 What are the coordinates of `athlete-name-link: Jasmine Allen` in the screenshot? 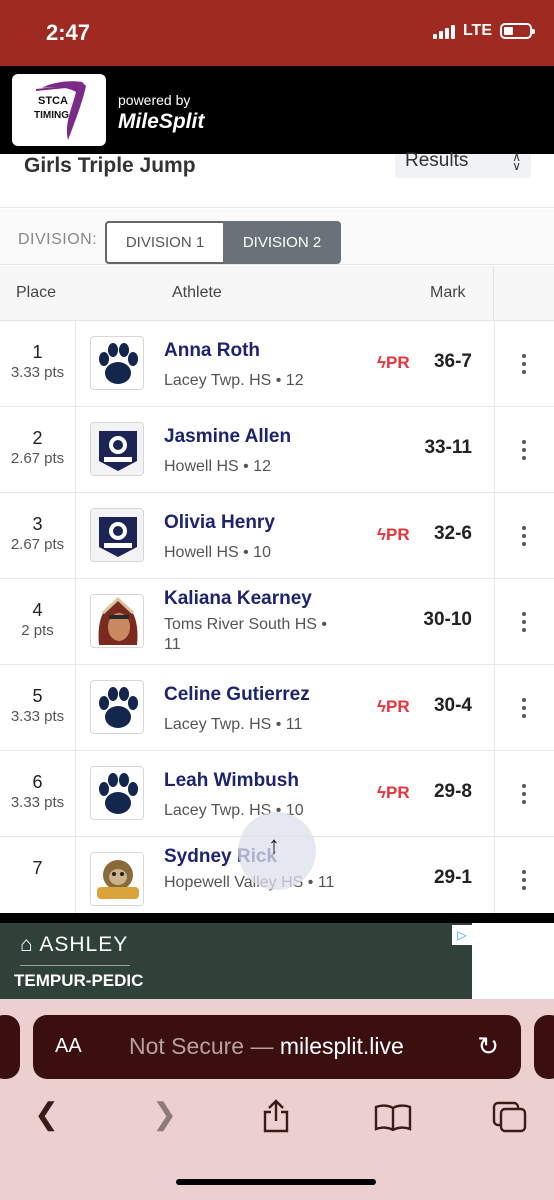 It's located at (227, 437).